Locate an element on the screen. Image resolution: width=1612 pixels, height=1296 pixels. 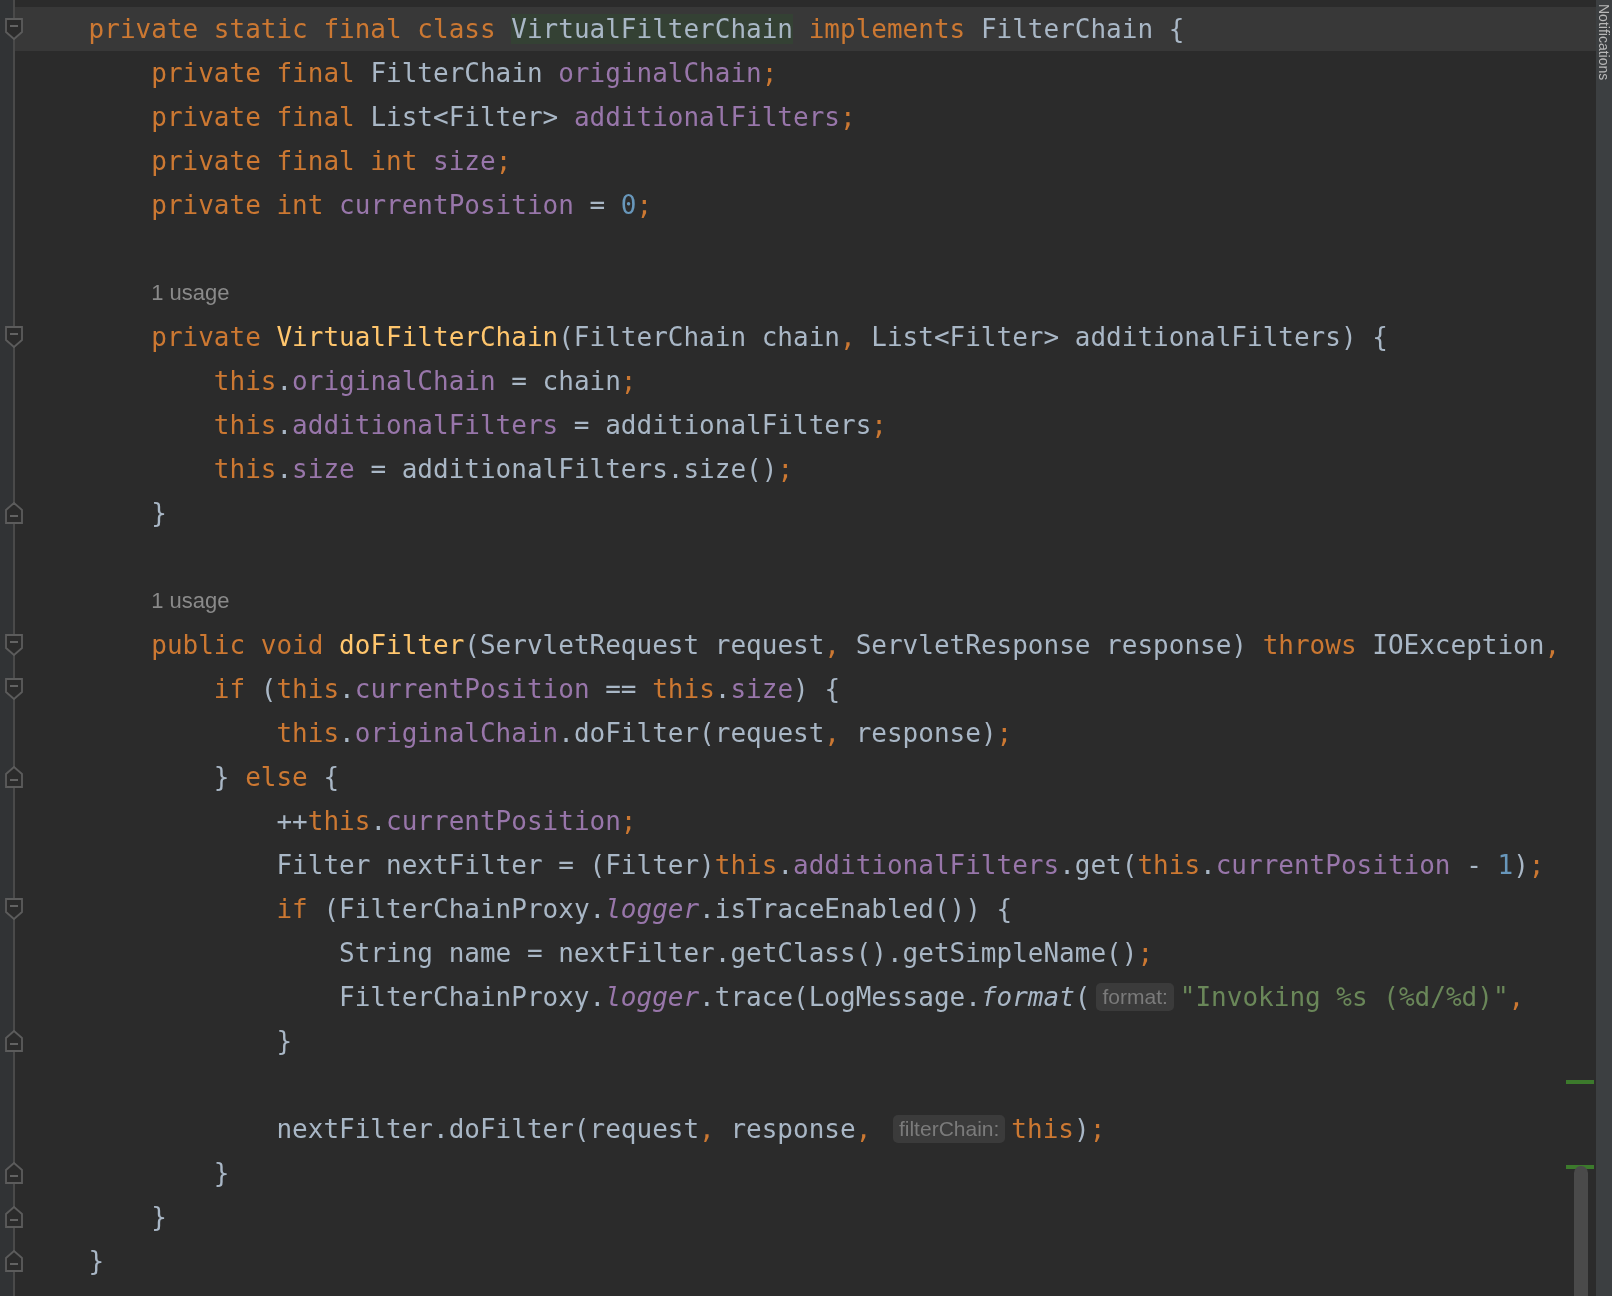
code-text: if (this.currentPosition == this.size) { is located at coordinates (526, 689).